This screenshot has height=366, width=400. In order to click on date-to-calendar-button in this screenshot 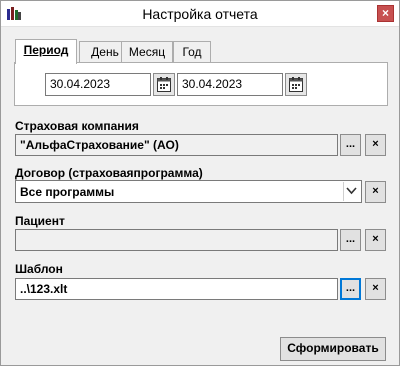, I will do `click(296, 84)`.